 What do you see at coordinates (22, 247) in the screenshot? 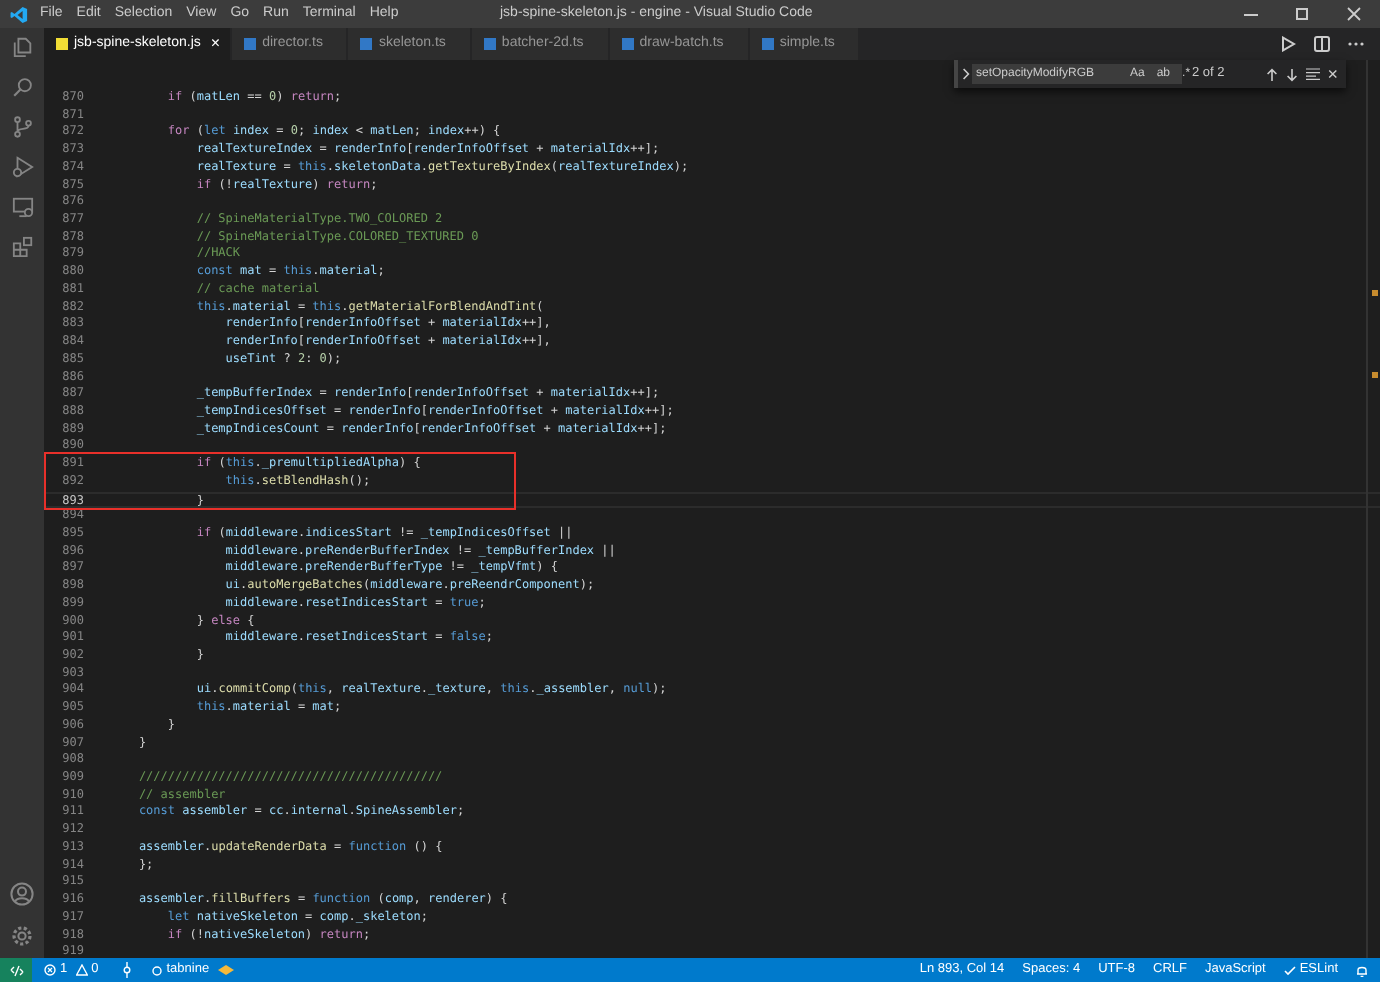
I see `extensions-icon` at bounding box center [22, 247].